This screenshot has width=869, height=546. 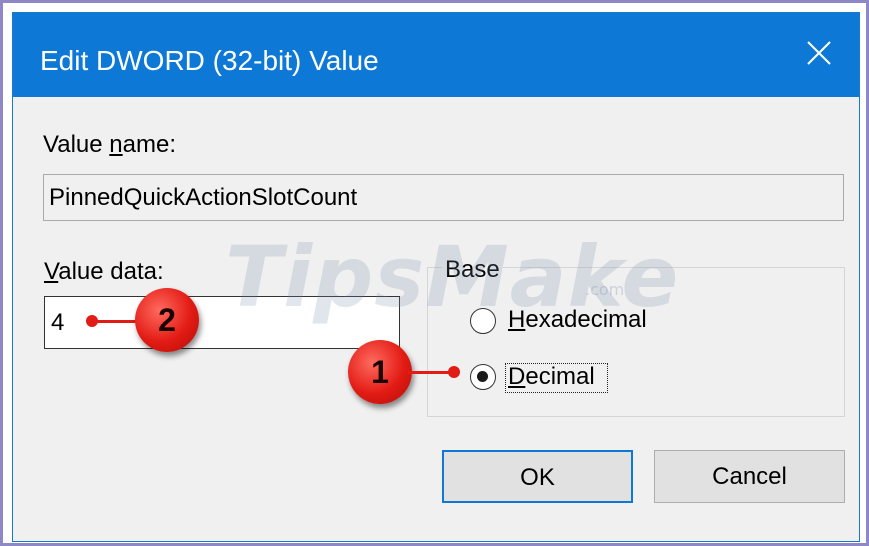 What do you see at coordinates (104, 271) in the screenshot?
I see `value-data-label: Value data:` at bounding box center [104, 271].